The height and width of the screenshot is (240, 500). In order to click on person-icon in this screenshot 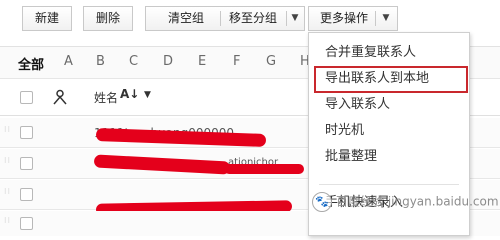, I will do `click(60, 97)`.